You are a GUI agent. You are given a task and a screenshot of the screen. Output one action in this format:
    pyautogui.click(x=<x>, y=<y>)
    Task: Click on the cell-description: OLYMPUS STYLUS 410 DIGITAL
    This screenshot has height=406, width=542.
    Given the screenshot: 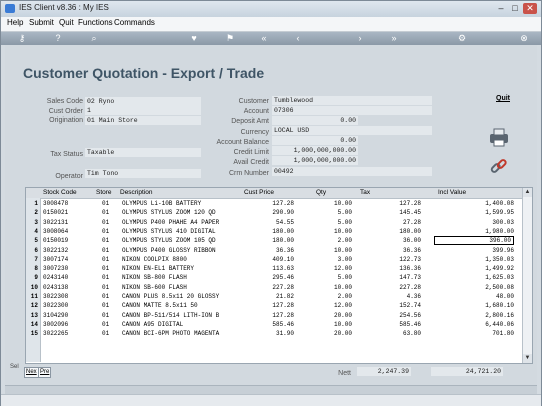 What is the action you would take?
    pyautogui.click(x=169, y=231)
    